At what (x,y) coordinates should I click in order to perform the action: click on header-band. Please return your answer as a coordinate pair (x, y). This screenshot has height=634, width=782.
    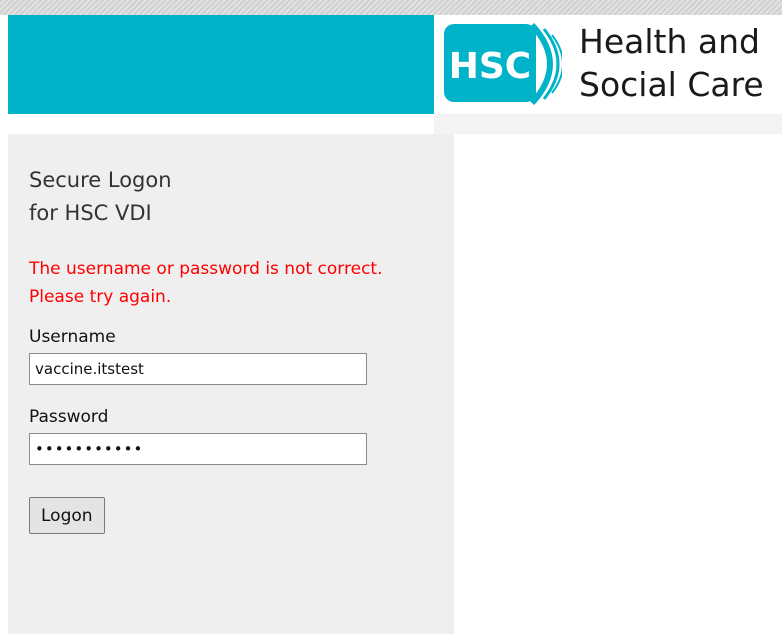
    Looking at the image, I should click on (221, 64).